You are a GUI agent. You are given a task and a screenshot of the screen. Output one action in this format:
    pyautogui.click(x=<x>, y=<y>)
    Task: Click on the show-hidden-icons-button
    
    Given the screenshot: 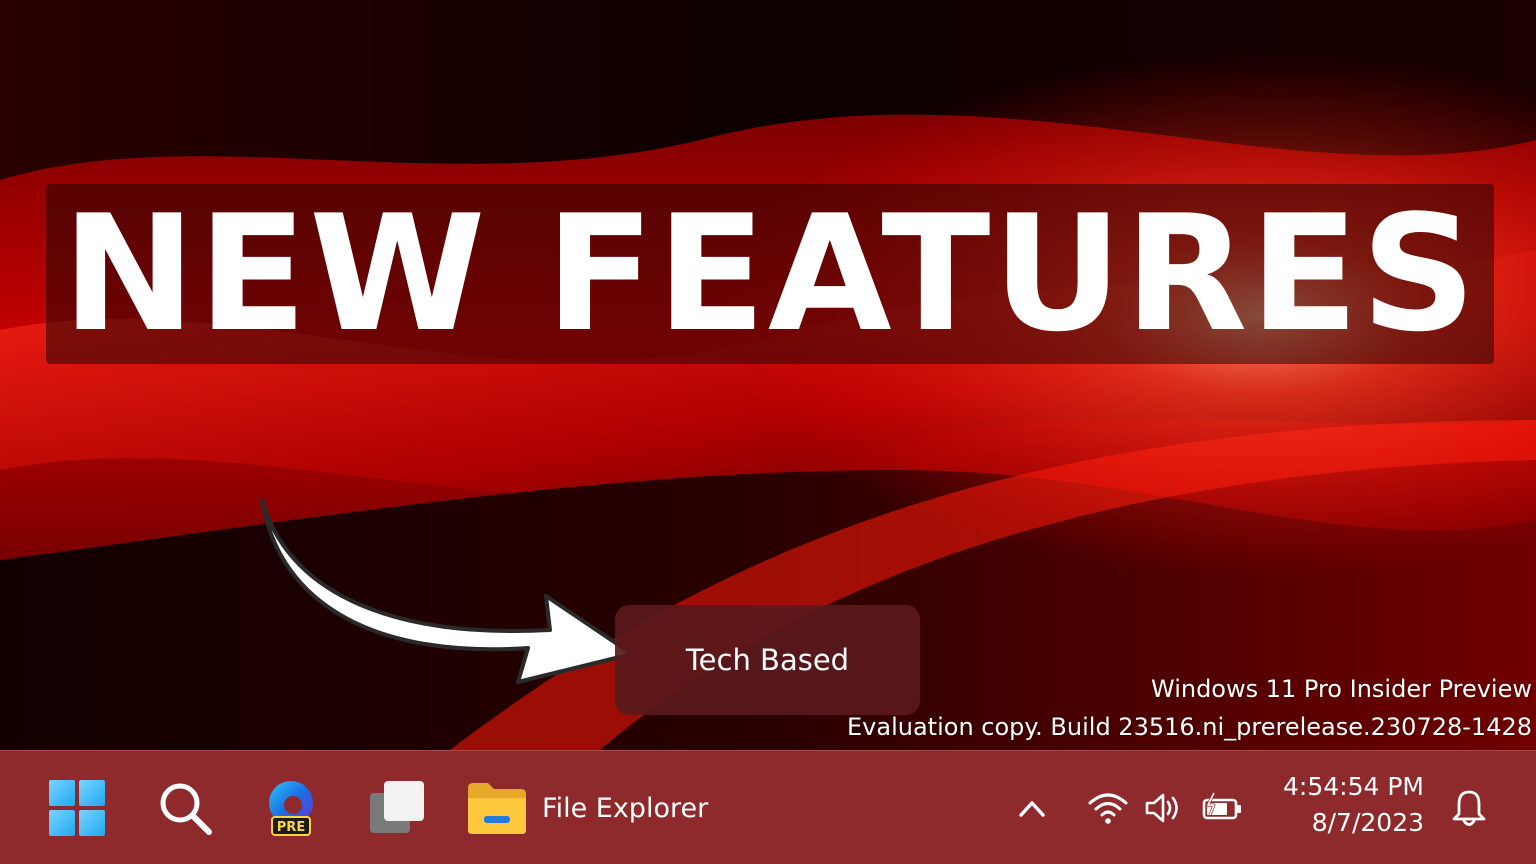 What is the action you would take?
    pyautogui.click(x=1032, y=808)
    